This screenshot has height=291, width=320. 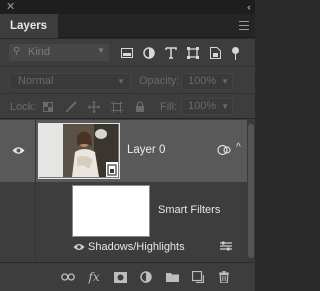 What do you see at coordinates (127, 7) in the screenshot?
I see `window-titlebar: ✕ ‹‹` at bounding box center [127, 7].